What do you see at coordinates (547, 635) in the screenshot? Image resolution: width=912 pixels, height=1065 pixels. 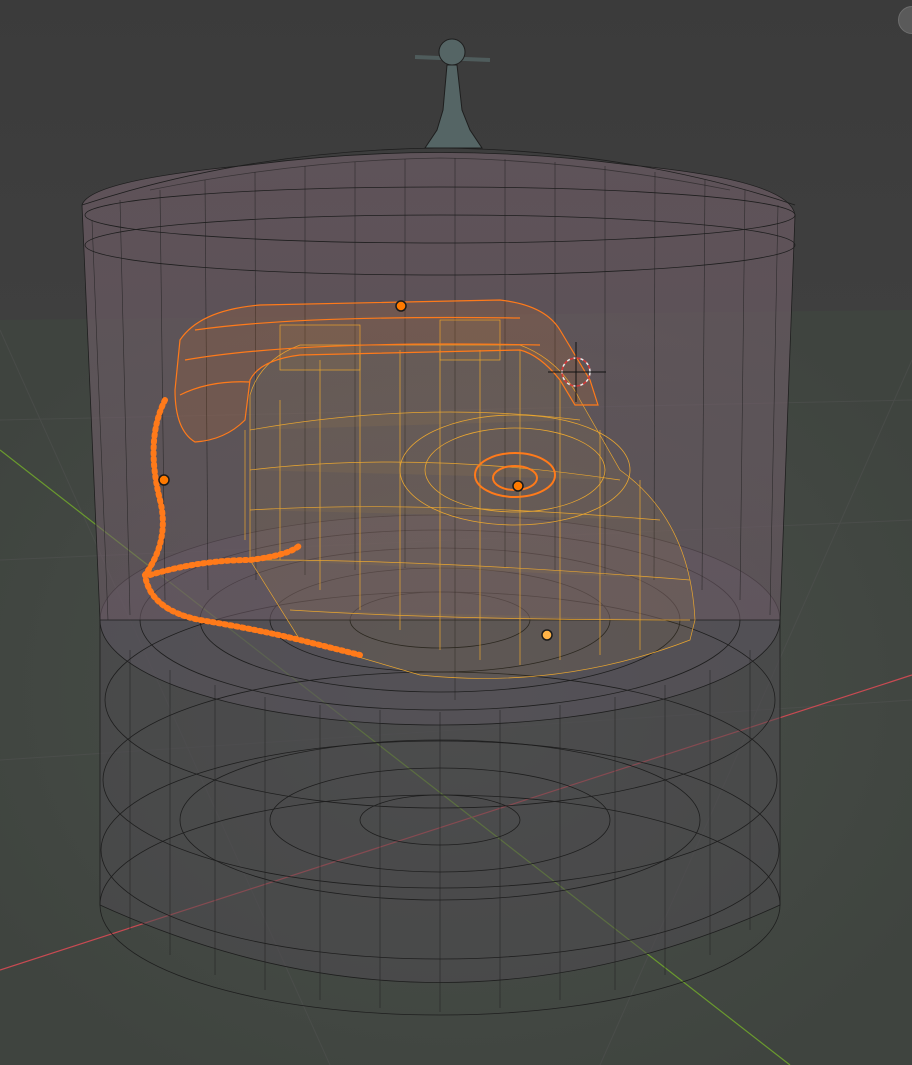 I see `origin-body` at bounding box center [547, 635].